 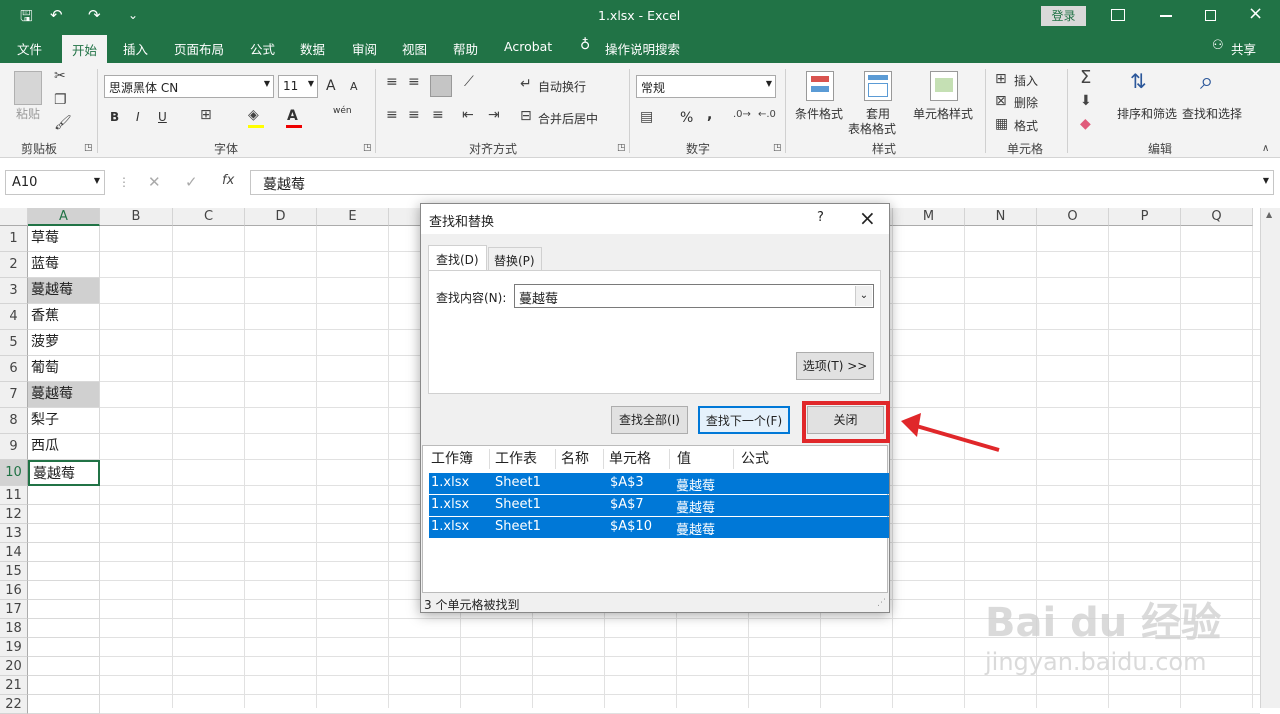 I want to click on share-button: 共享, so click(x=1243, y=48).